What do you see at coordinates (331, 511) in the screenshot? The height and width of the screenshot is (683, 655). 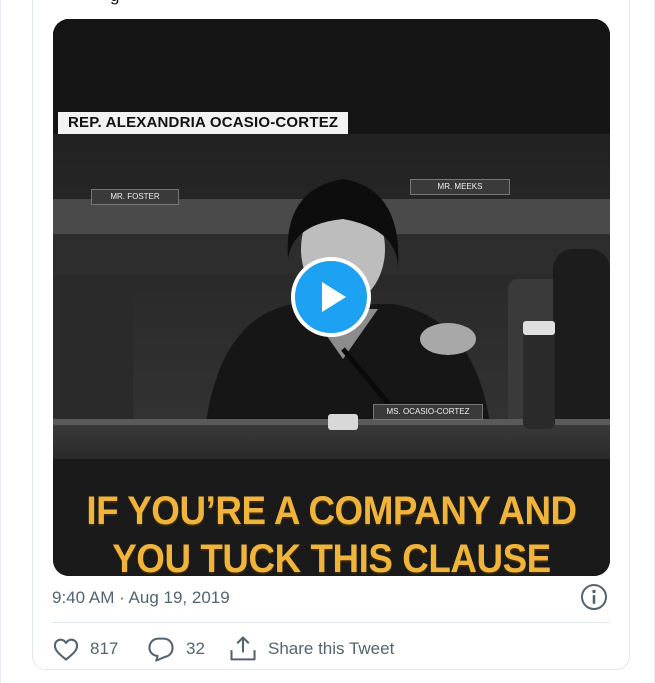 I see `video-subtitle-line-1: IF YOU’RE A COMPANY AND` at bounding box center [331, 511].